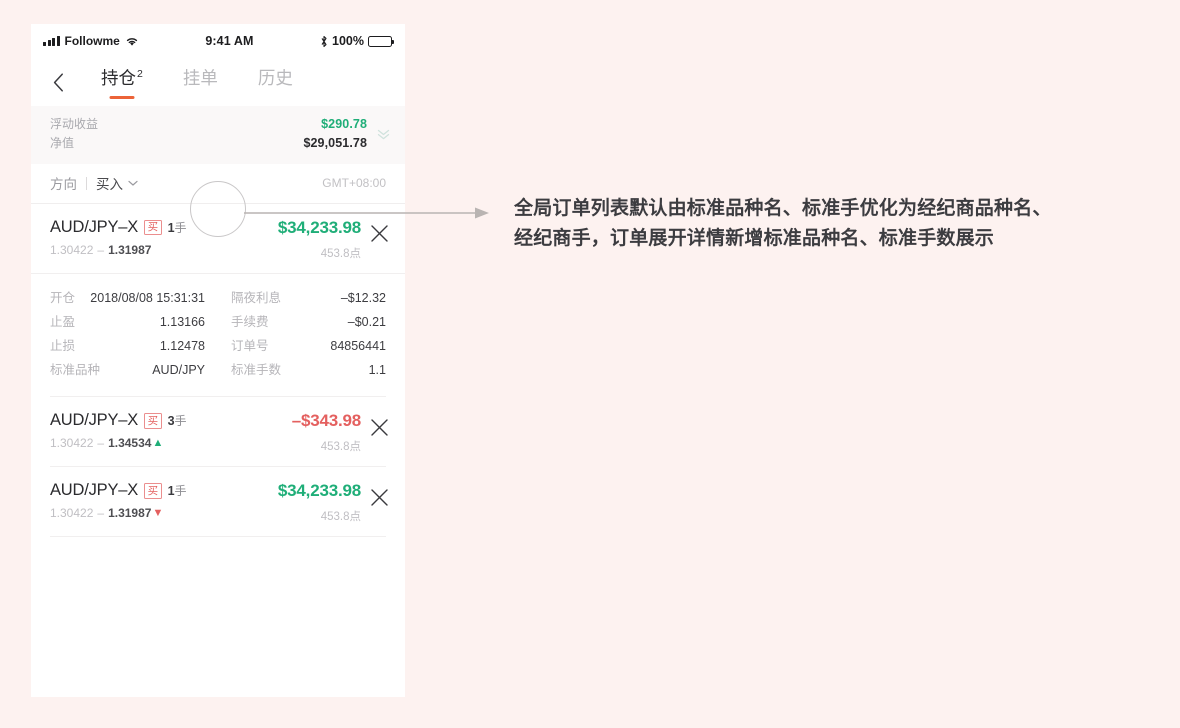 Image resolution: width=1180 pixels, height=728 pixels. Describe the element at coordinates (308, 322) in the screenshot. I see `order-detail-field: 手续费 –$0.21` at that location.